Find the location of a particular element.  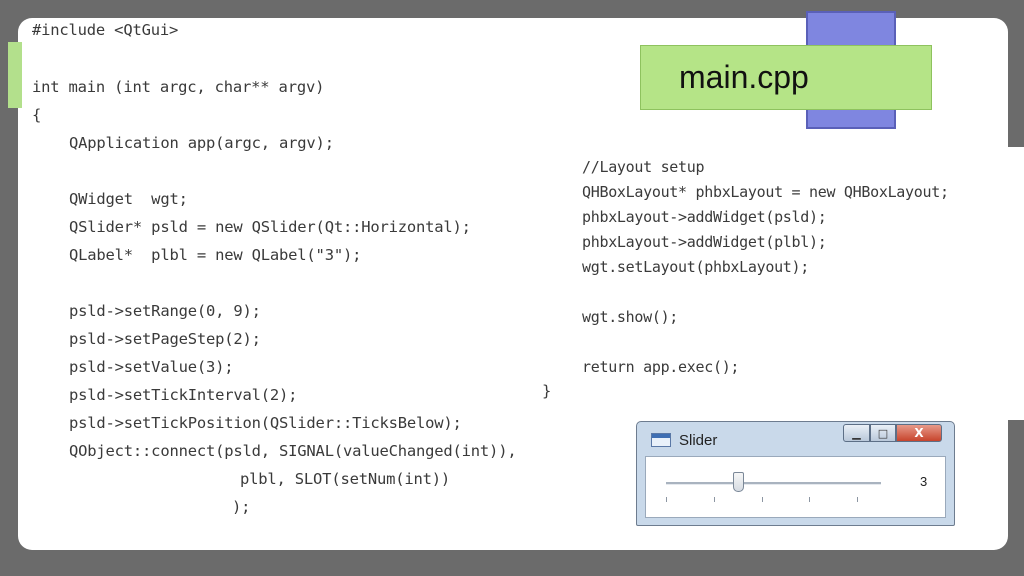

code-line-addwidget-plbl: phbxLayout->addWidget(plbl); is located at coordinates (704, 242).